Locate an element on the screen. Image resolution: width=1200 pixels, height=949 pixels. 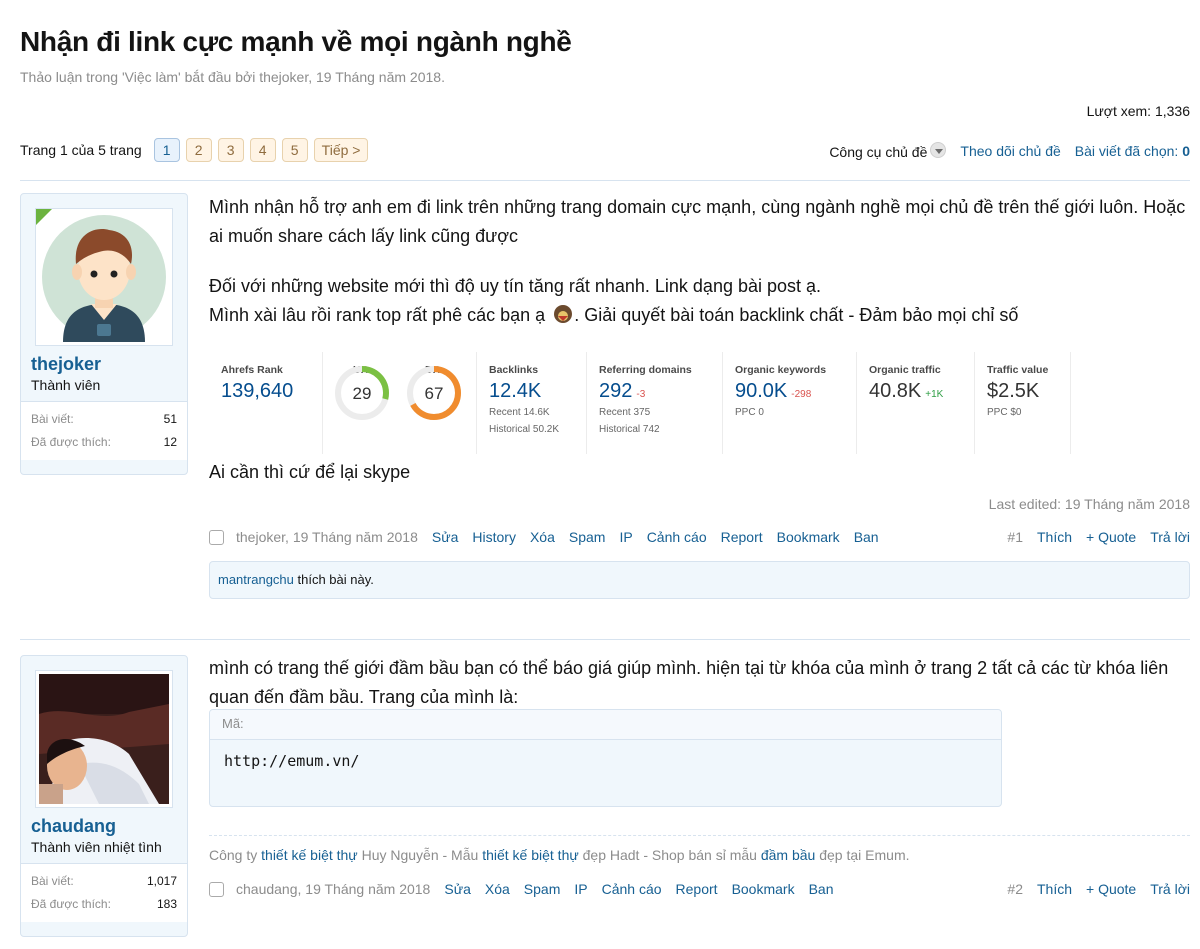
emoji-icon is located at coordinates (563, 314).